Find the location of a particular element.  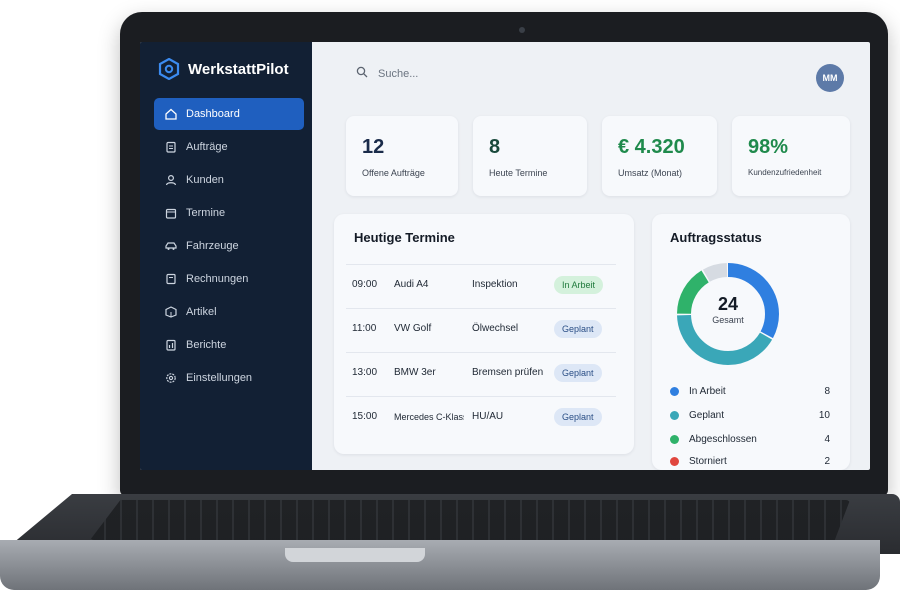

sidebar-item-einstellungen: Einstellungen is located at coordinates (229, 378).